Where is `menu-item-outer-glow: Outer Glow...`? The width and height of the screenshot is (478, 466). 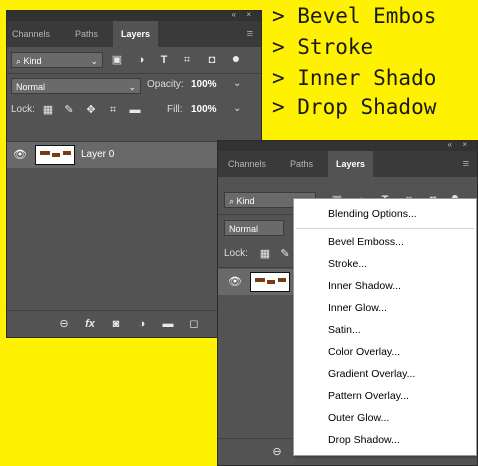
menu-item-outer-glow: Outer Glow... is located at coordinates (358, 418).